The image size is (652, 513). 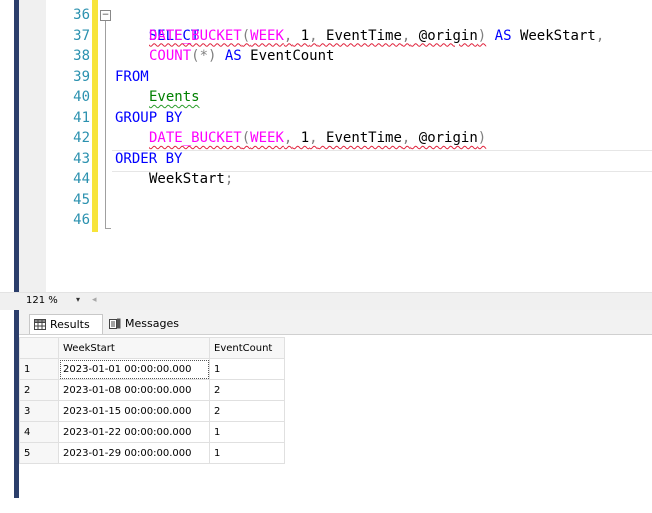 I want to click on outline-guide-end, so click(x=108, y=228).